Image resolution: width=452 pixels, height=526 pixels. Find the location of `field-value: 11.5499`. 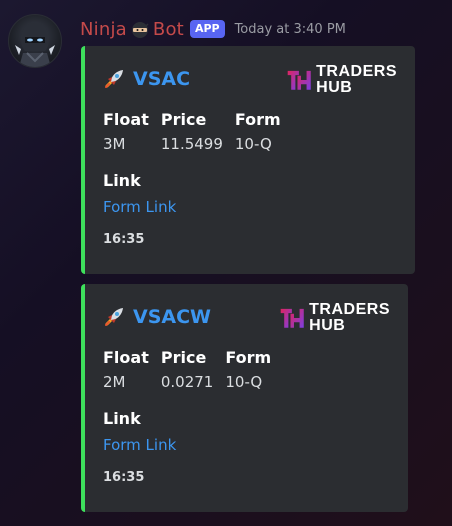

field-value: 11.5499 is located at coordinates (191, 144).